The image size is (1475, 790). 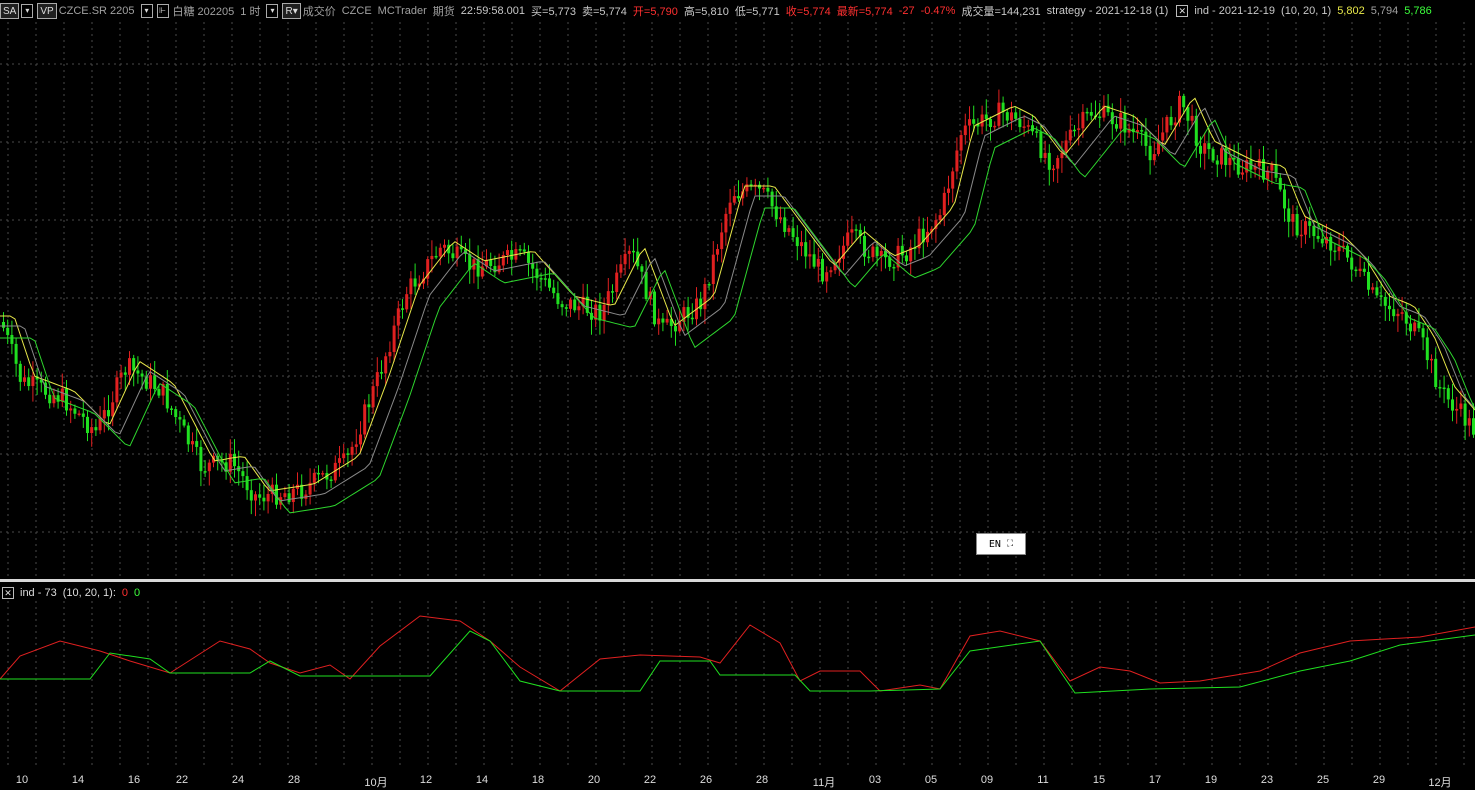 I want to click on symbol-dropdown-icon: ▾, so click(x=146, y=11).